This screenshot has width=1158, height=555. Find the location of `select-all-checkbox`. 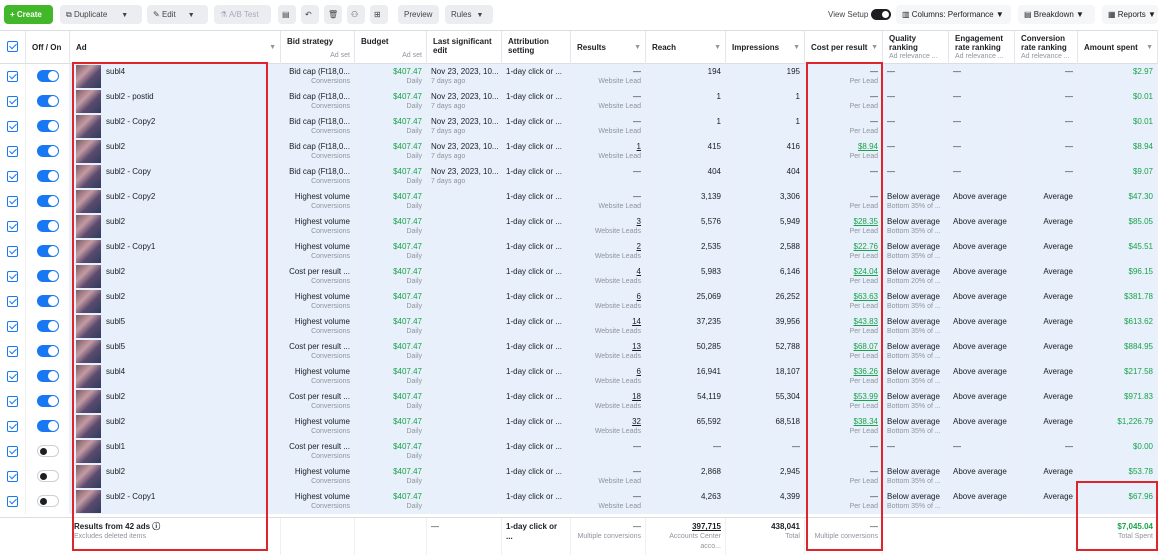

select-all-checkbox is located at coordinates (12, 46).